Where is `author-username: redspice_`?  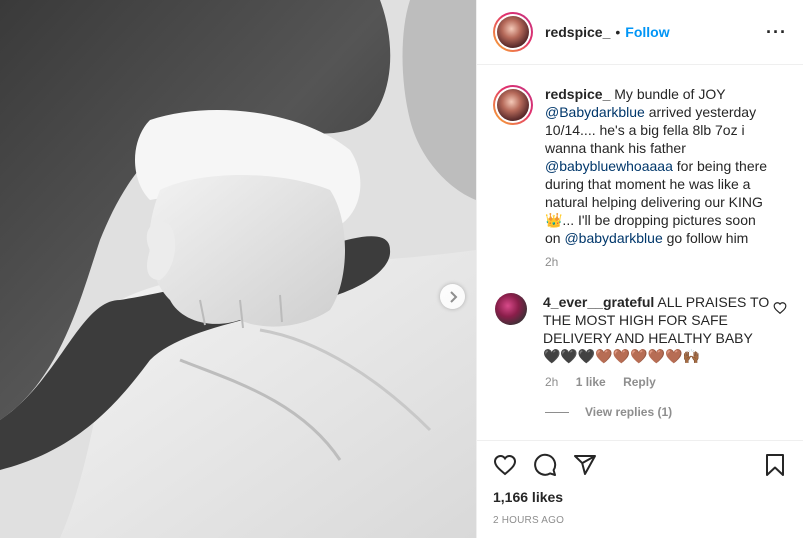 author-username: redspice_ is located at coordinates (577, 32).